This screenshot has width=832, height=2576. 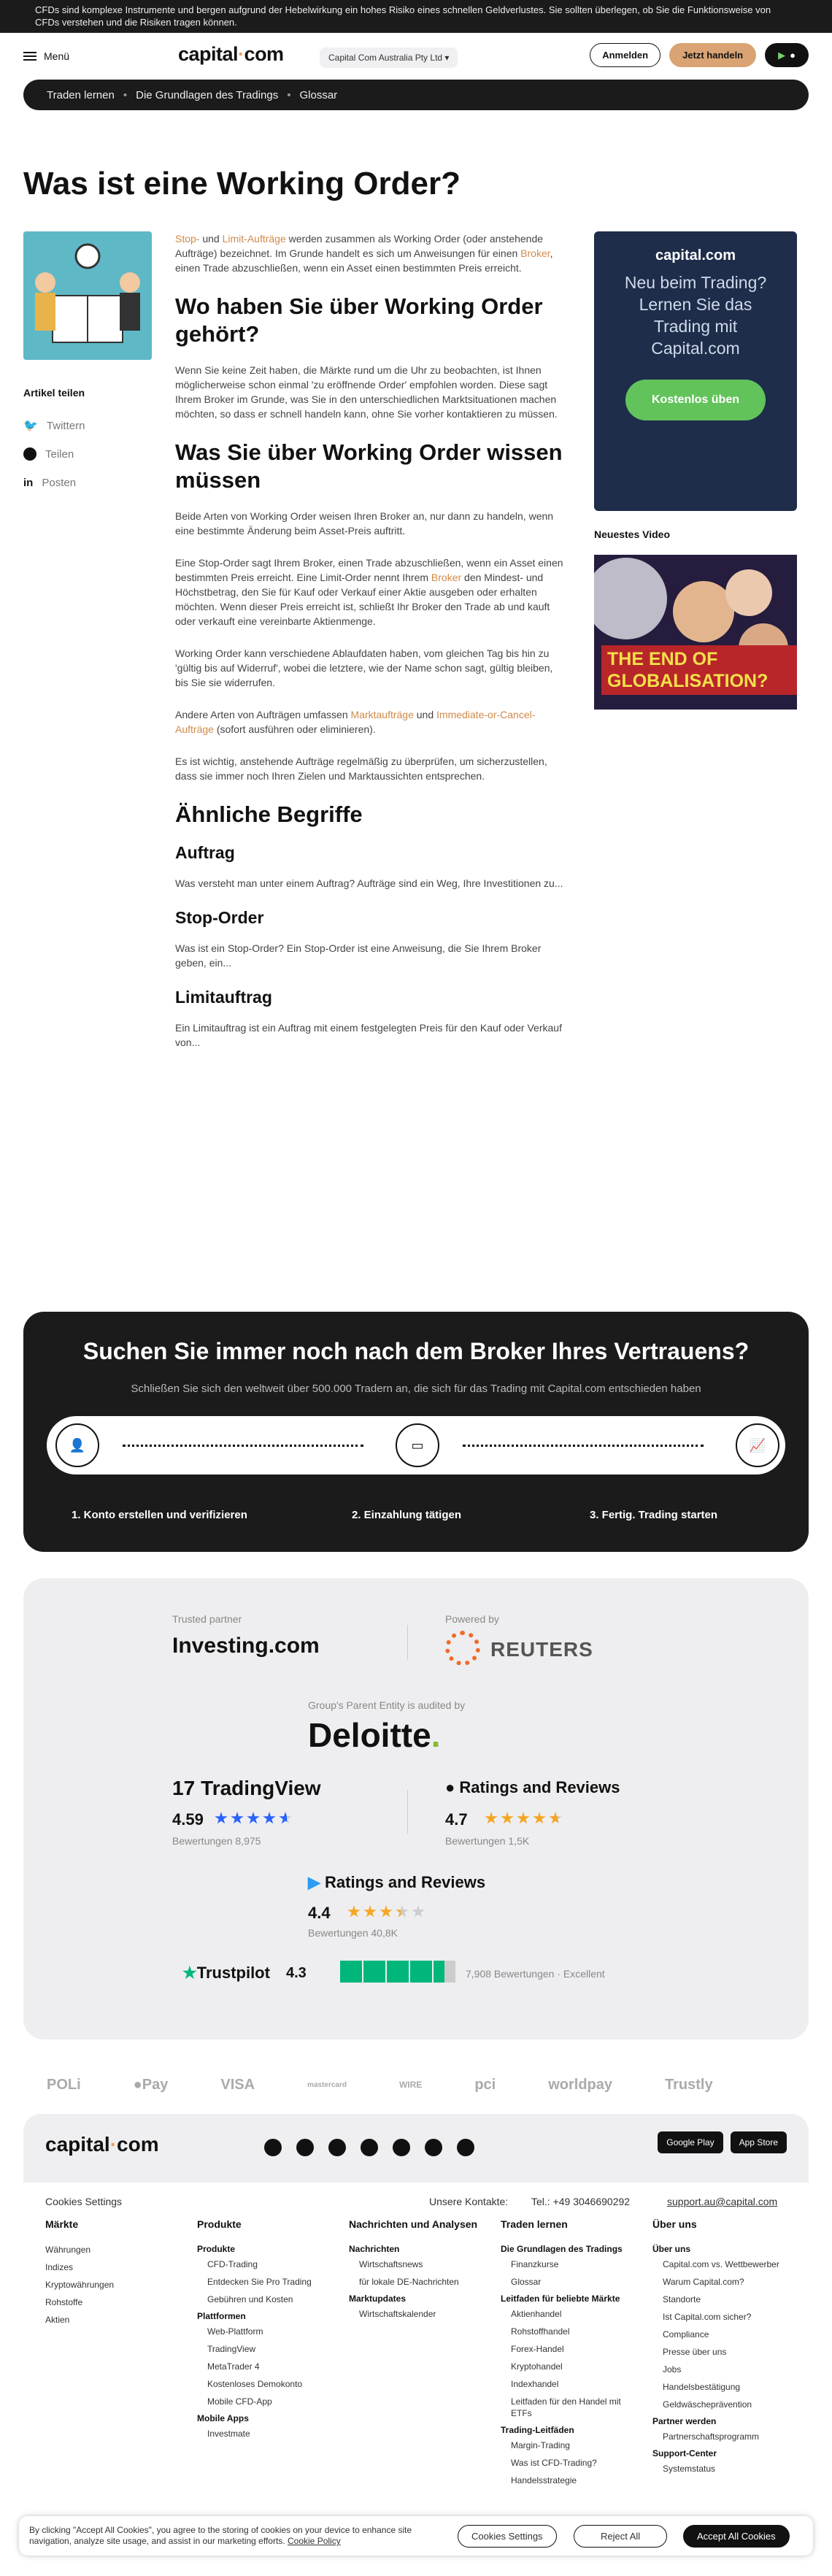 I want to click on login-button: Anmelden, so click(x=625, y=55).